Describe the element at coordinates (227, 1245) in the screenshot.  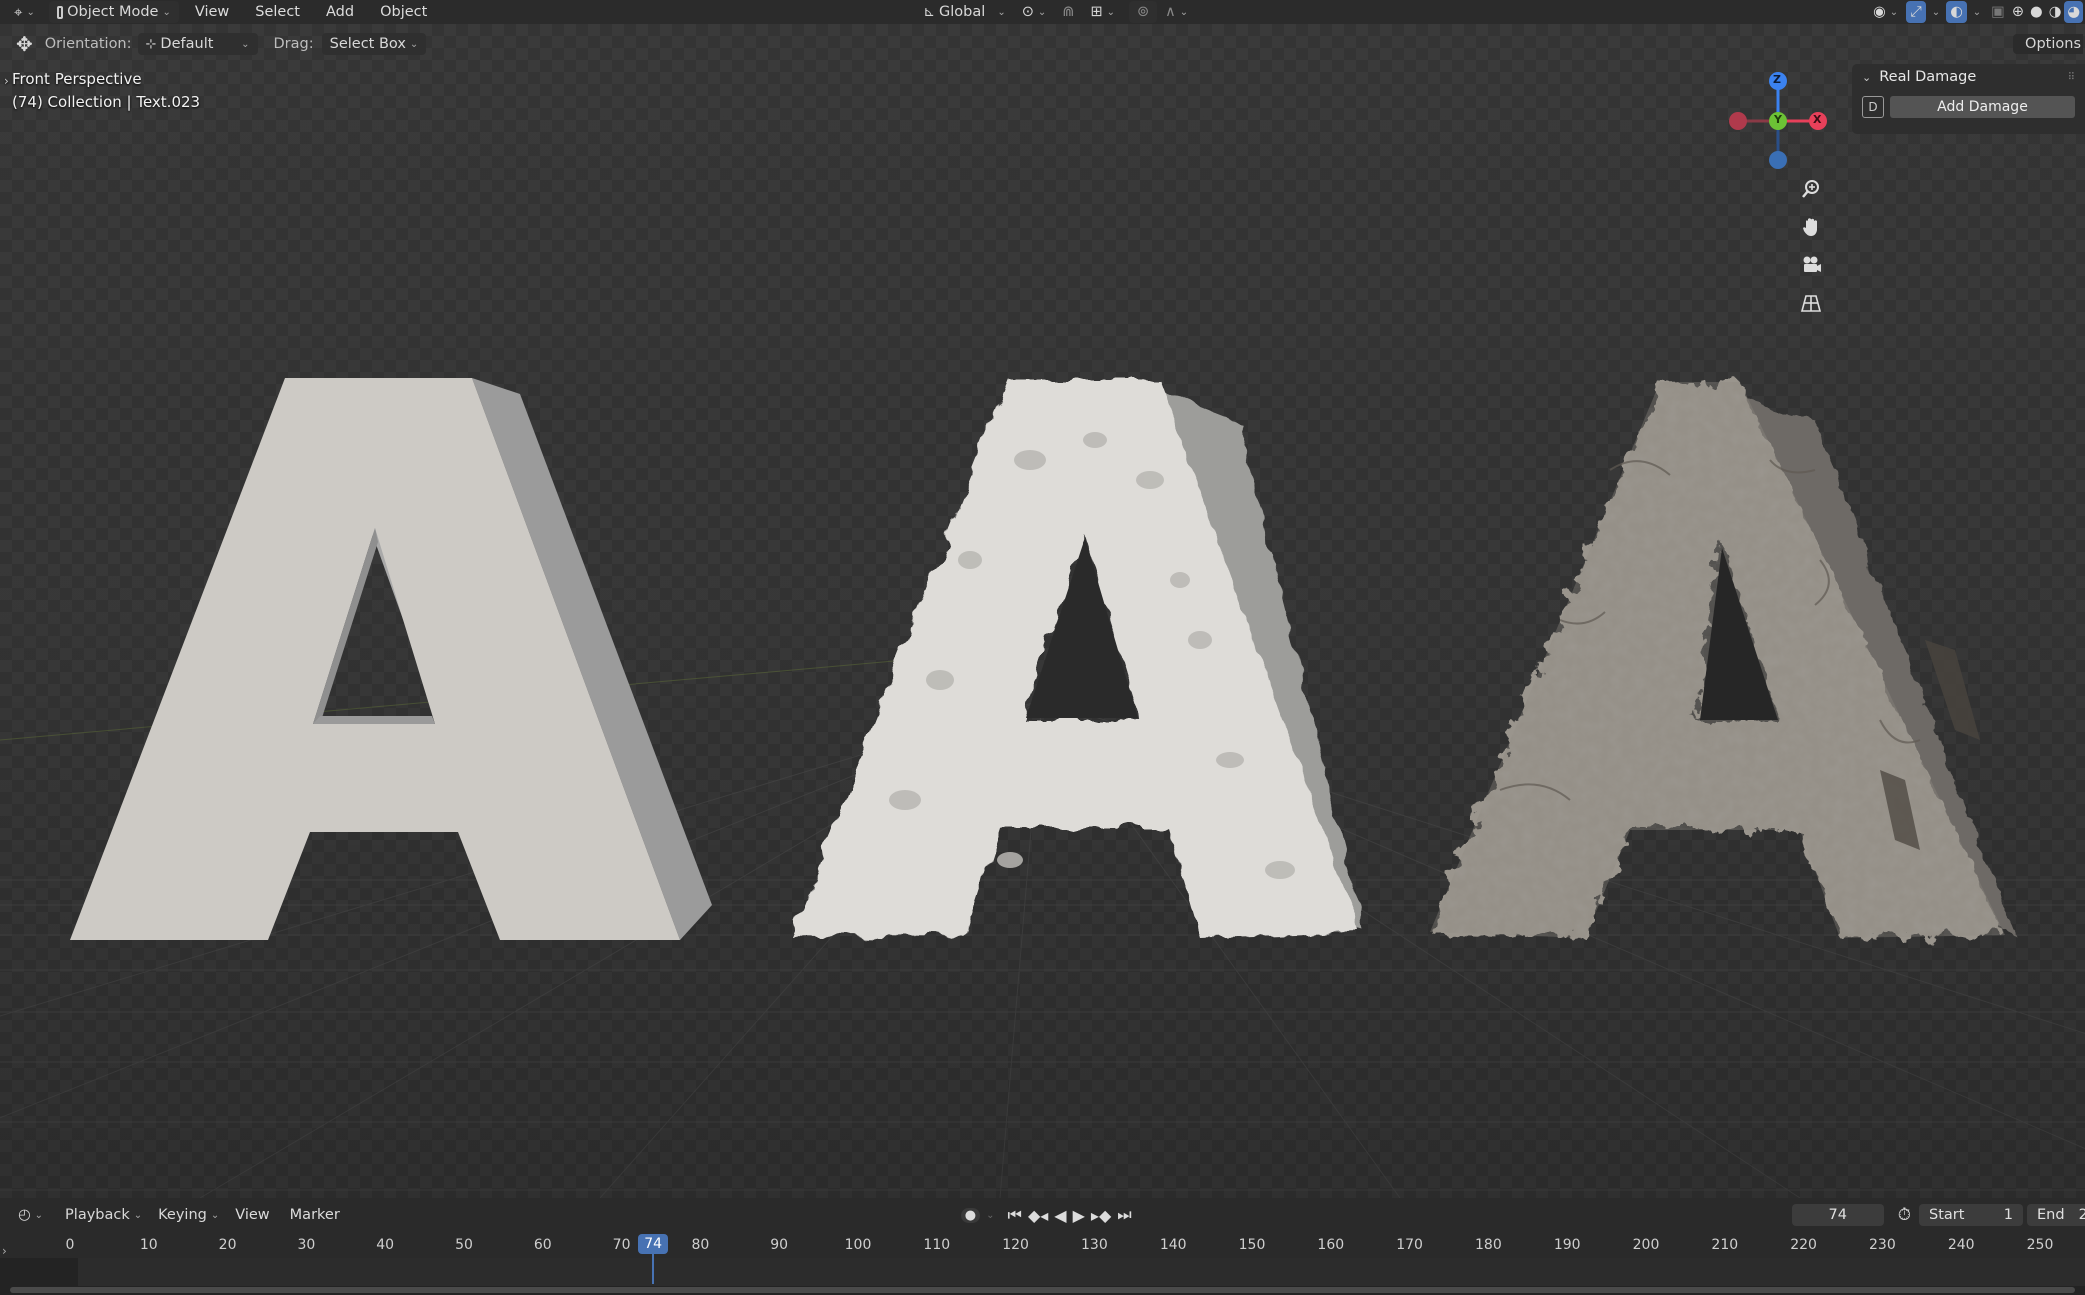
I see `ruler-tick-label: 20` at that location.